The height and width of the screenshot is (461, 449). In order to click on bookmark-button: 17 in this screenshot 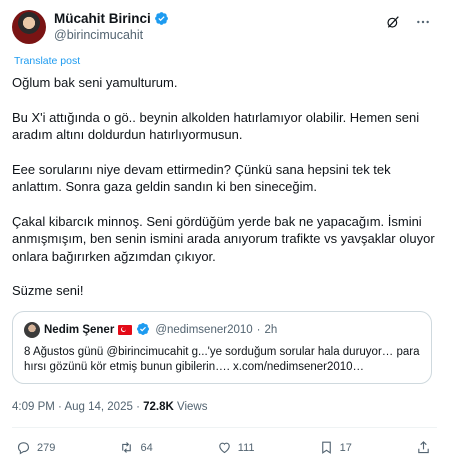, I will do `click(335, 447)`.